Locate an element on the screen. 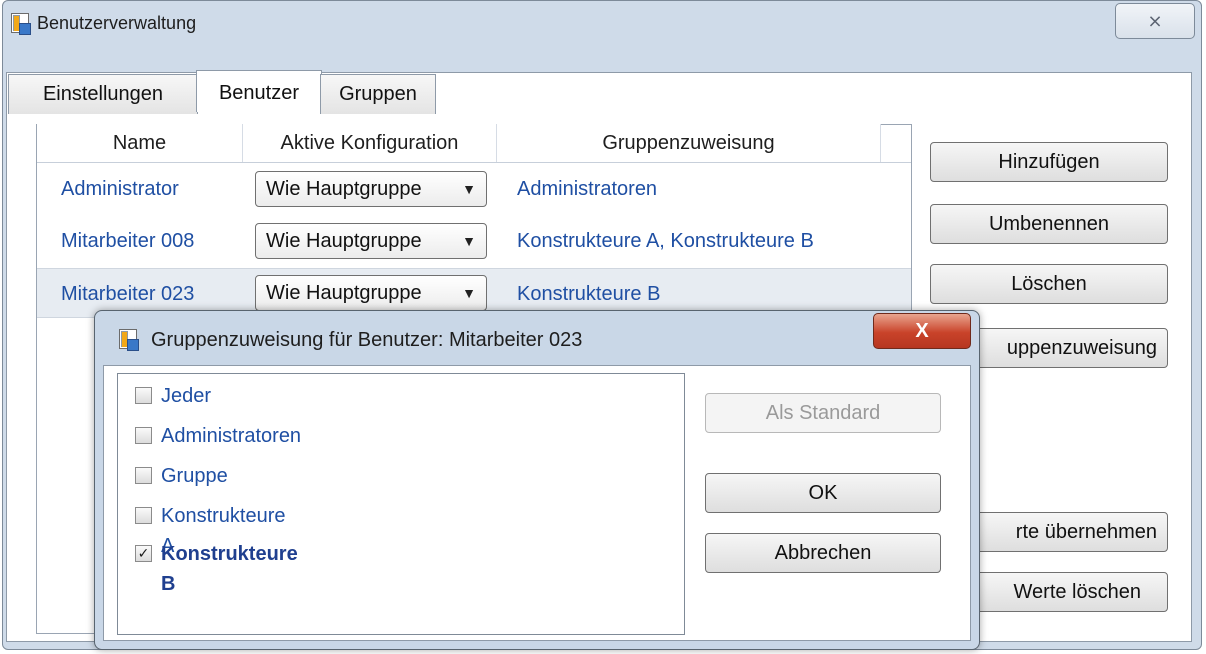  group-label: Jeder is located at coordinates (186, 396).